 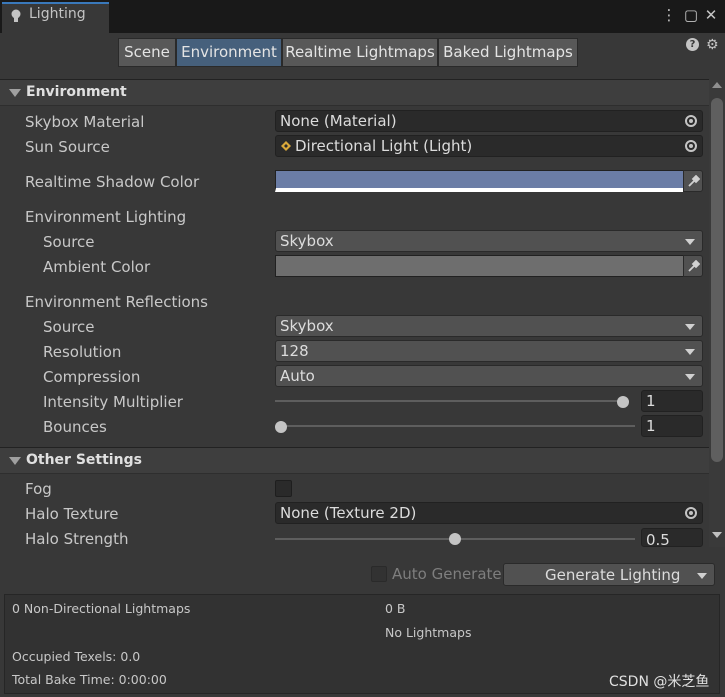 I want to click on lightbulb-icon, so click(x=16, y=15).